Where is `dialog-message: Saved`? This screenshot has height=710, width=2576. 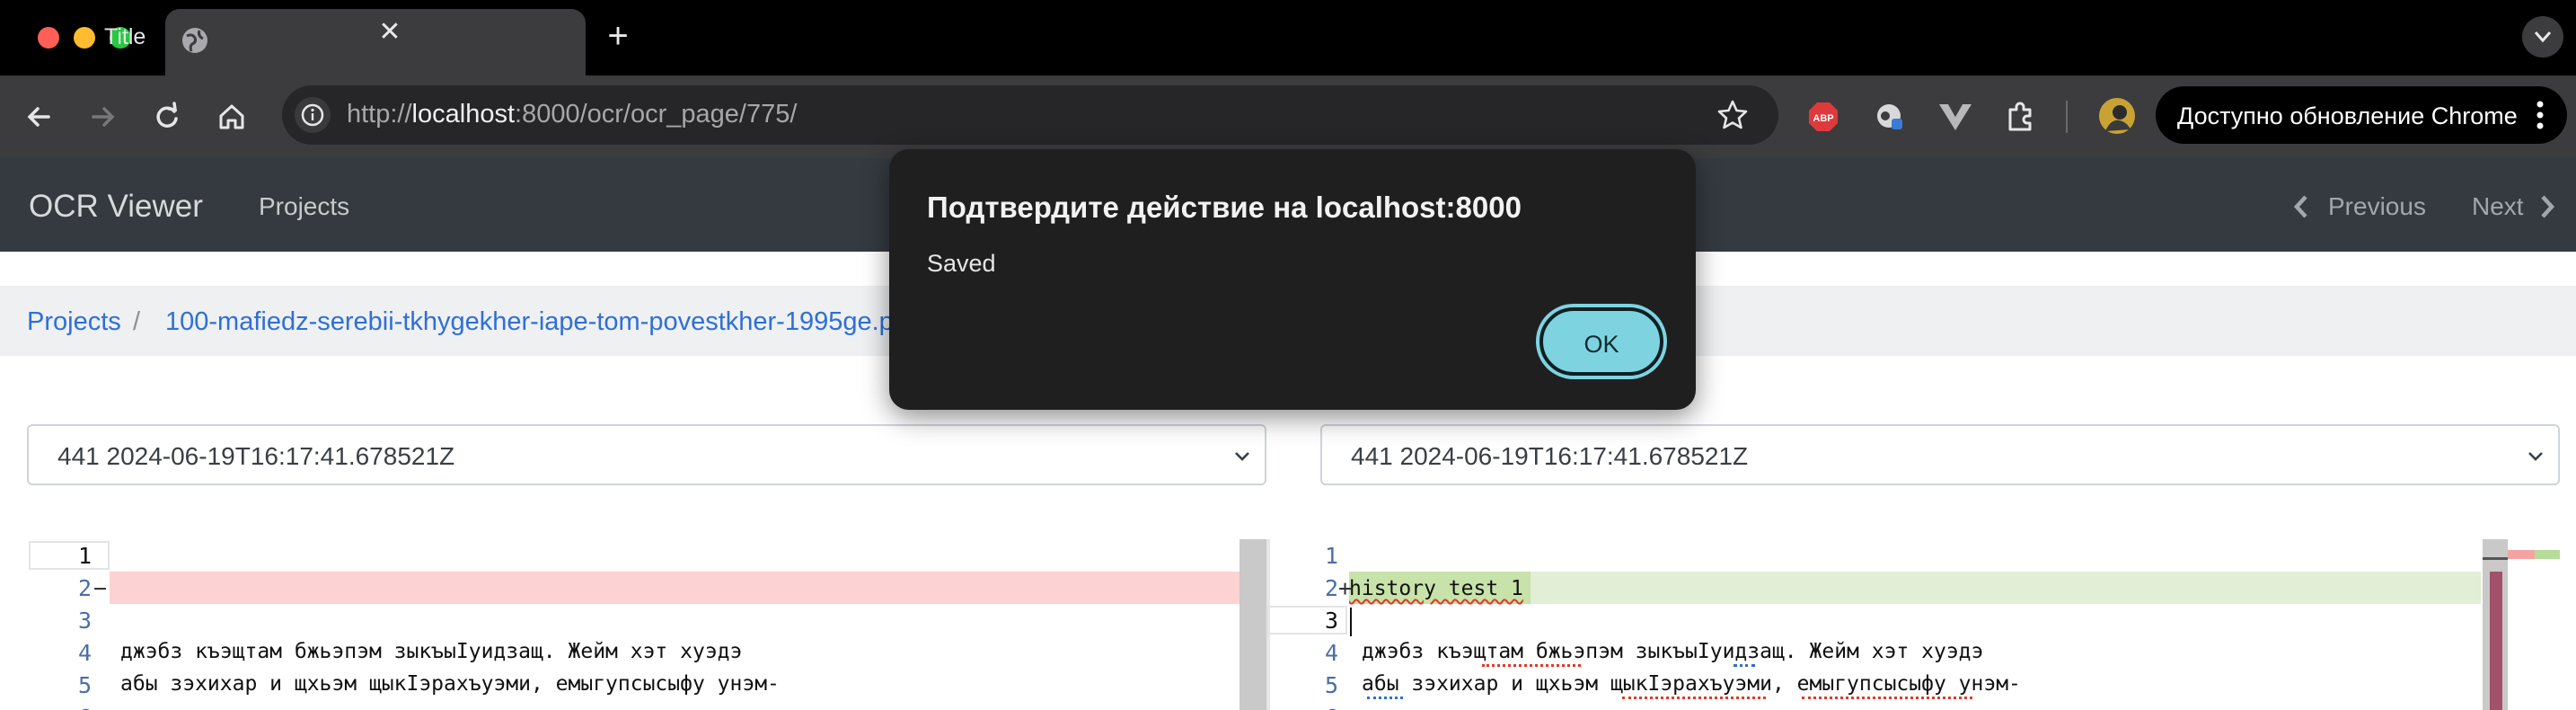 dialog-message: Saved is located at coordinates (961, 264).